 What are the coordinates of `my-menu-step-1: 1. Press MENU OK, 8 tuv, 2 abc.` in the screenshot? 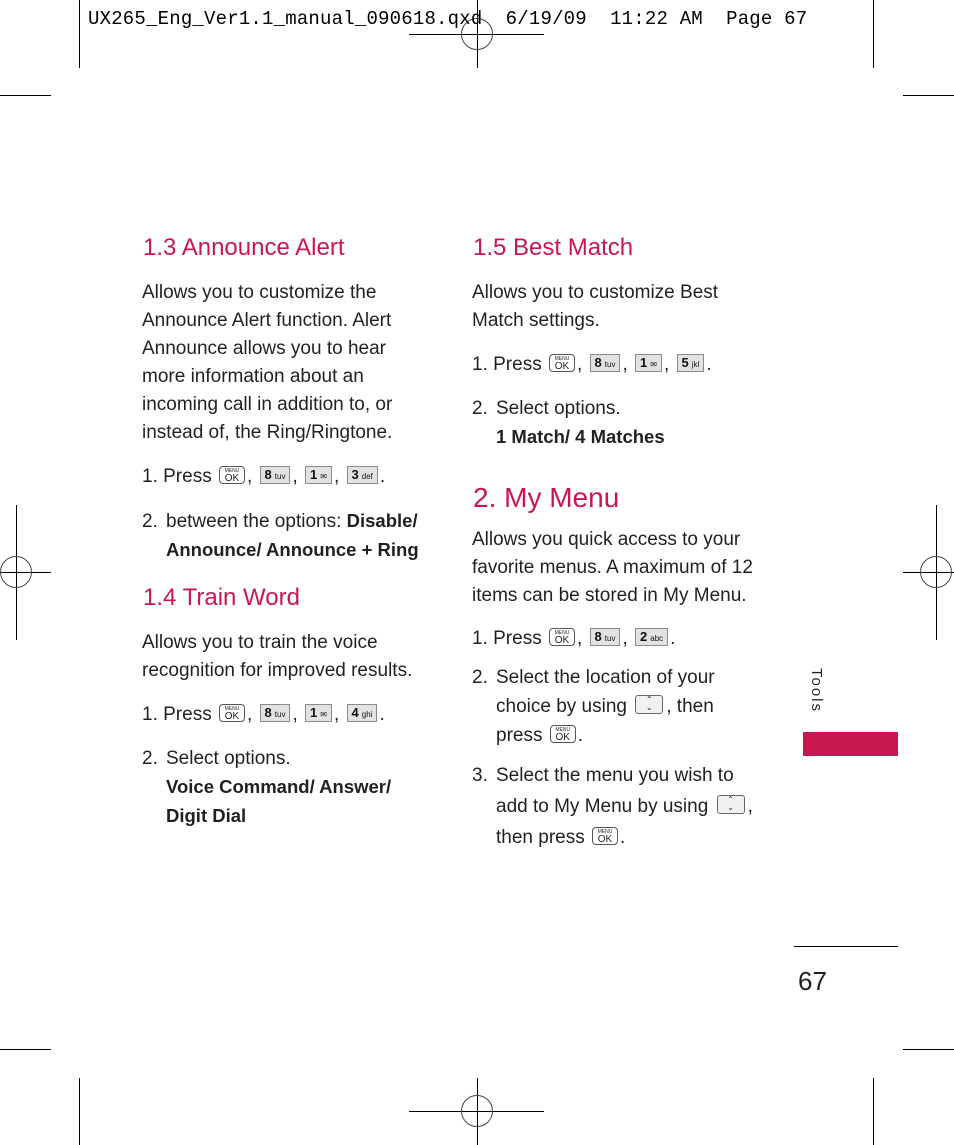 It's located at (574, 638).